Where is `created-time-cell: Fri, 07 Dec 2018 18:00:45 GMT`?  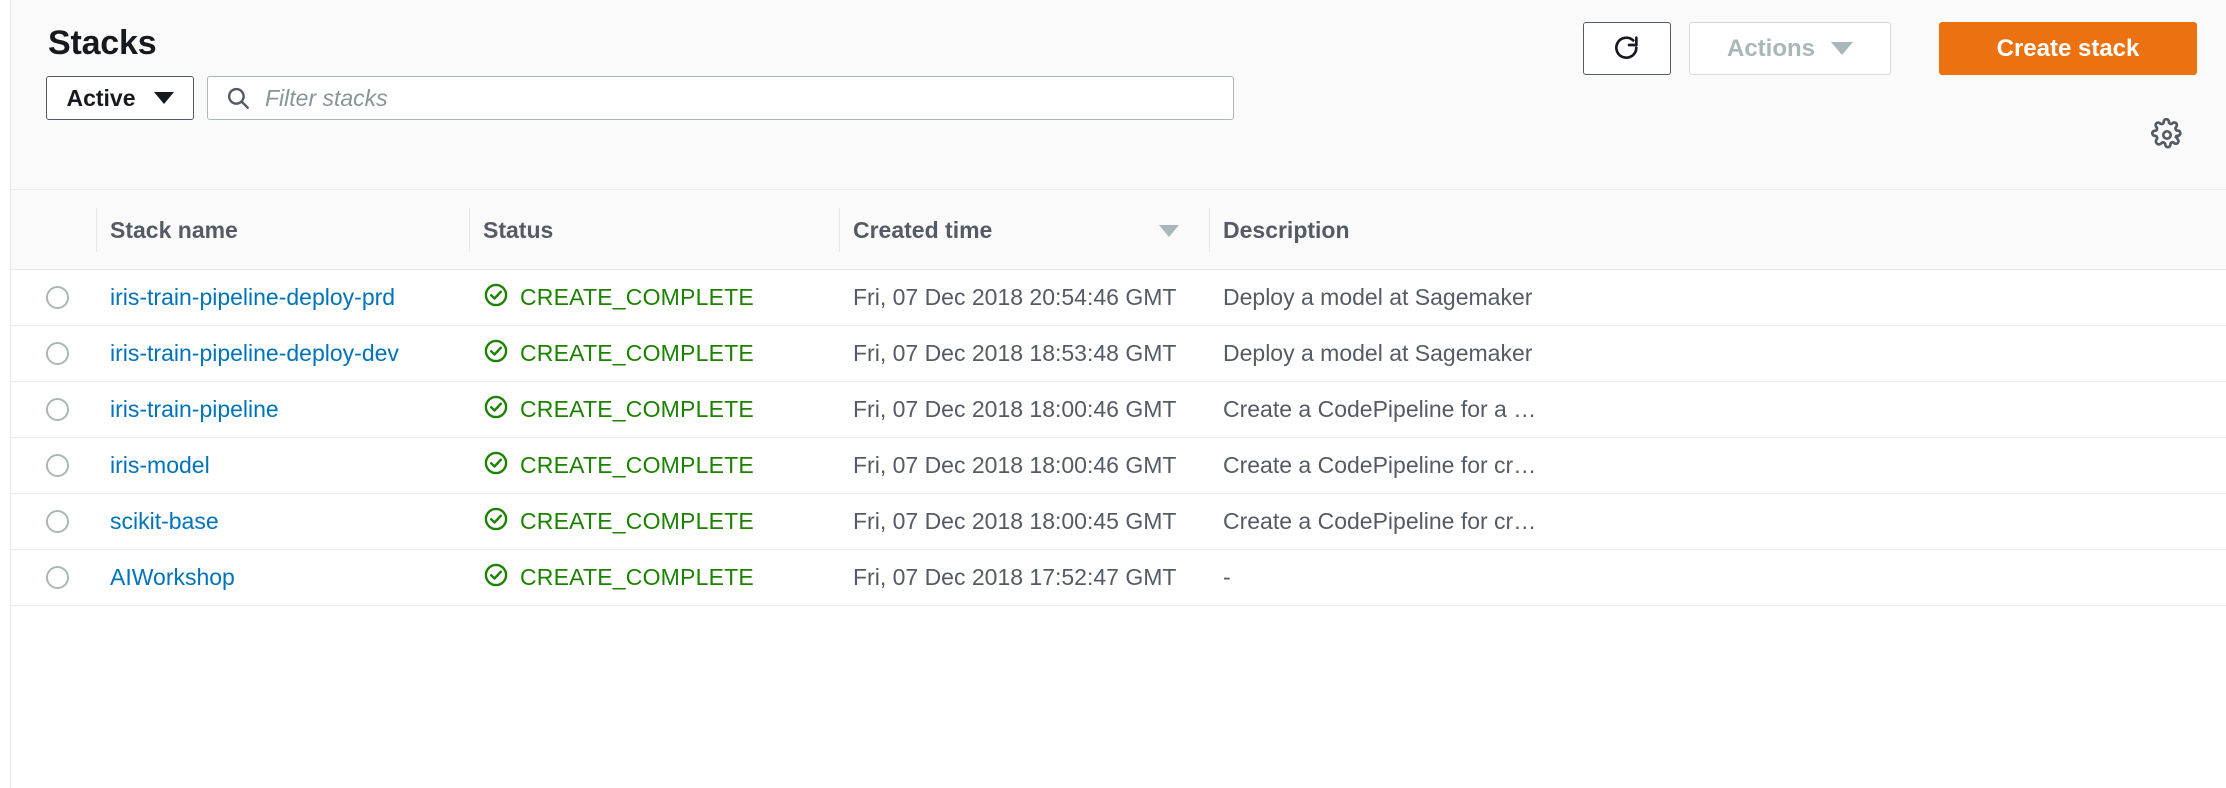 created-time-cell: Fri, 07 Dec 2018 18:00:45 GMT is located at coordinates (1038, 521).